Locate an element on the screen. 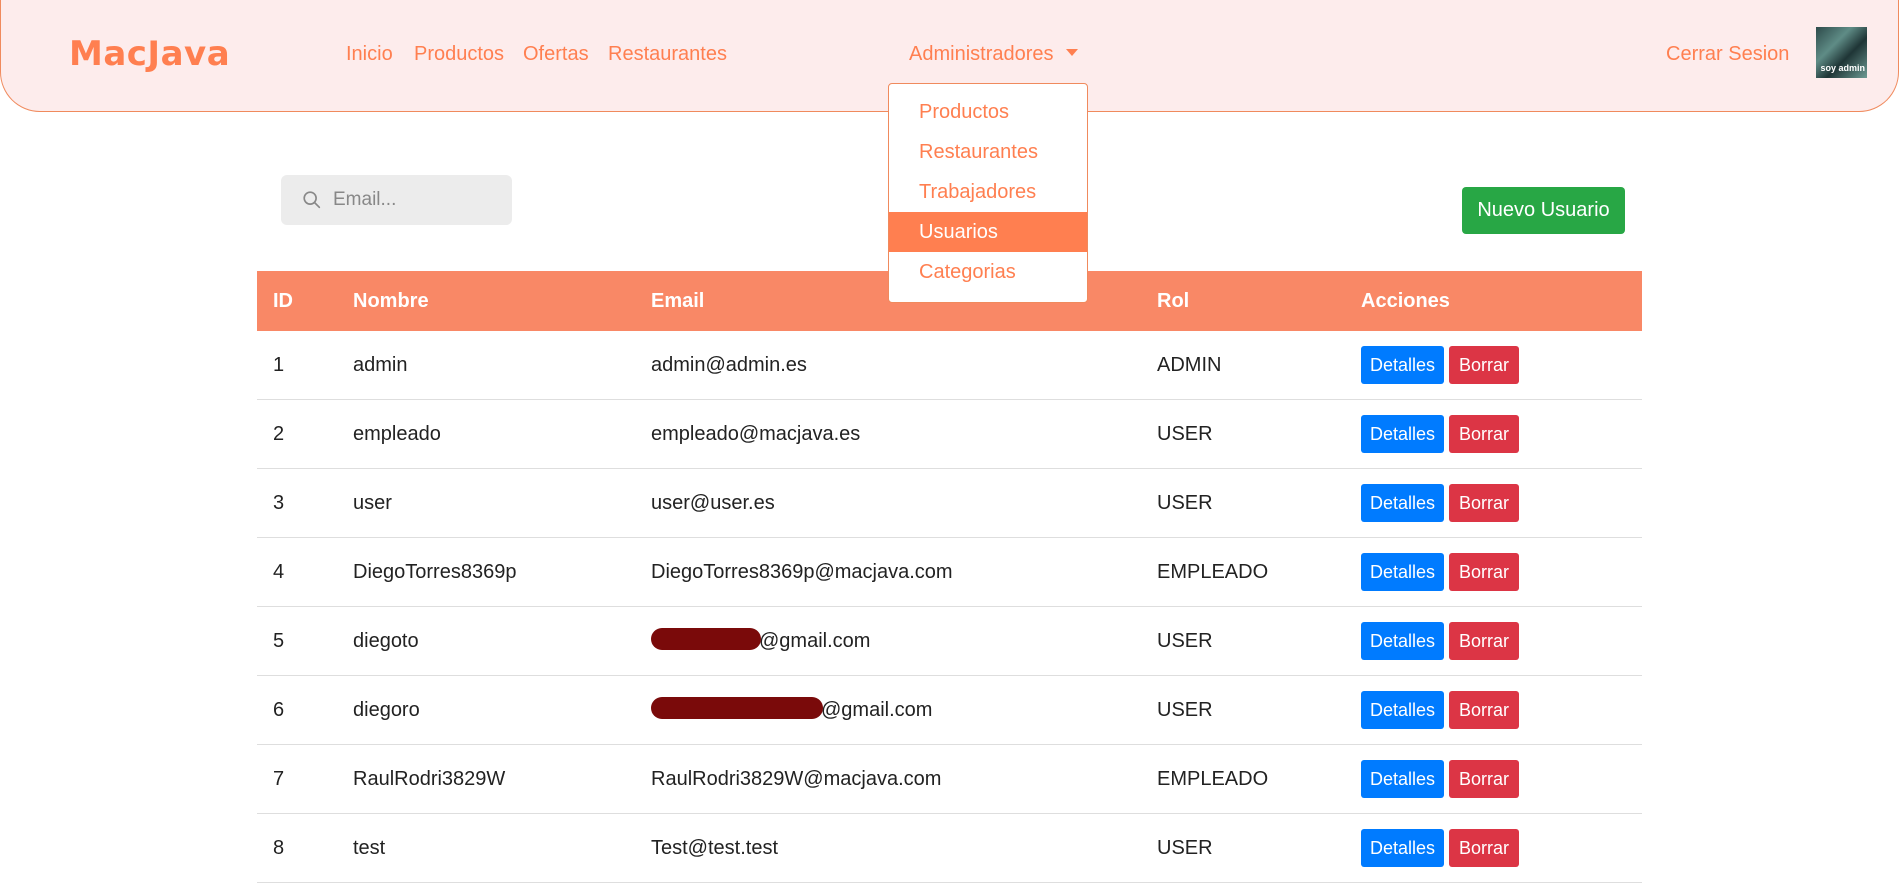  cell-name: diegoto is located at coordinates (386, 640).